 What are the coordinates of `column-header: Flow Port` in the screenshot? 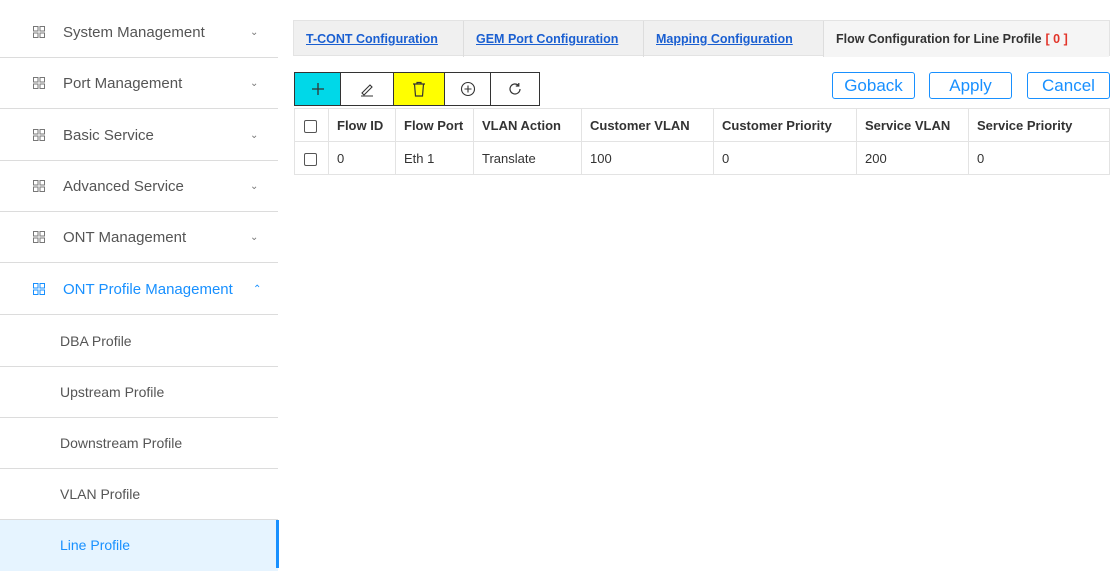 It's located at (434, 125).